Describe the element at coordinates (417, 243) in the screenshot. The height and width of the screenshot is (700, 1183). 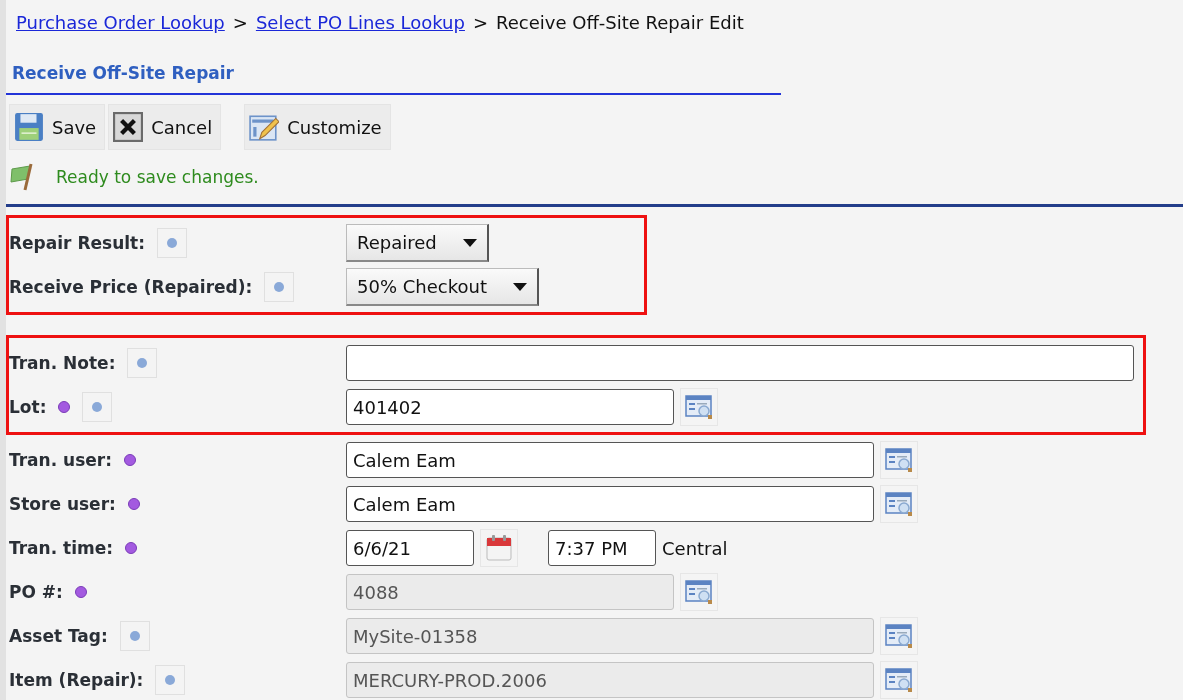
I see `dropdown-select: Repaired` at that location.